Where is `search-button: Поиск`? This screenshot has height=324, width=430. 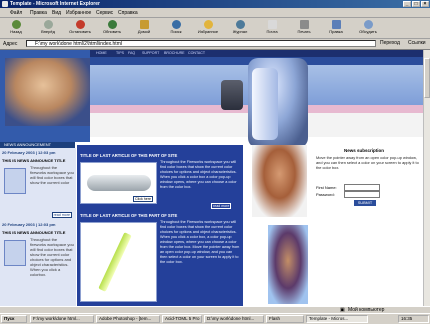
search-button: Поиск is located at coordinates (176, 28).